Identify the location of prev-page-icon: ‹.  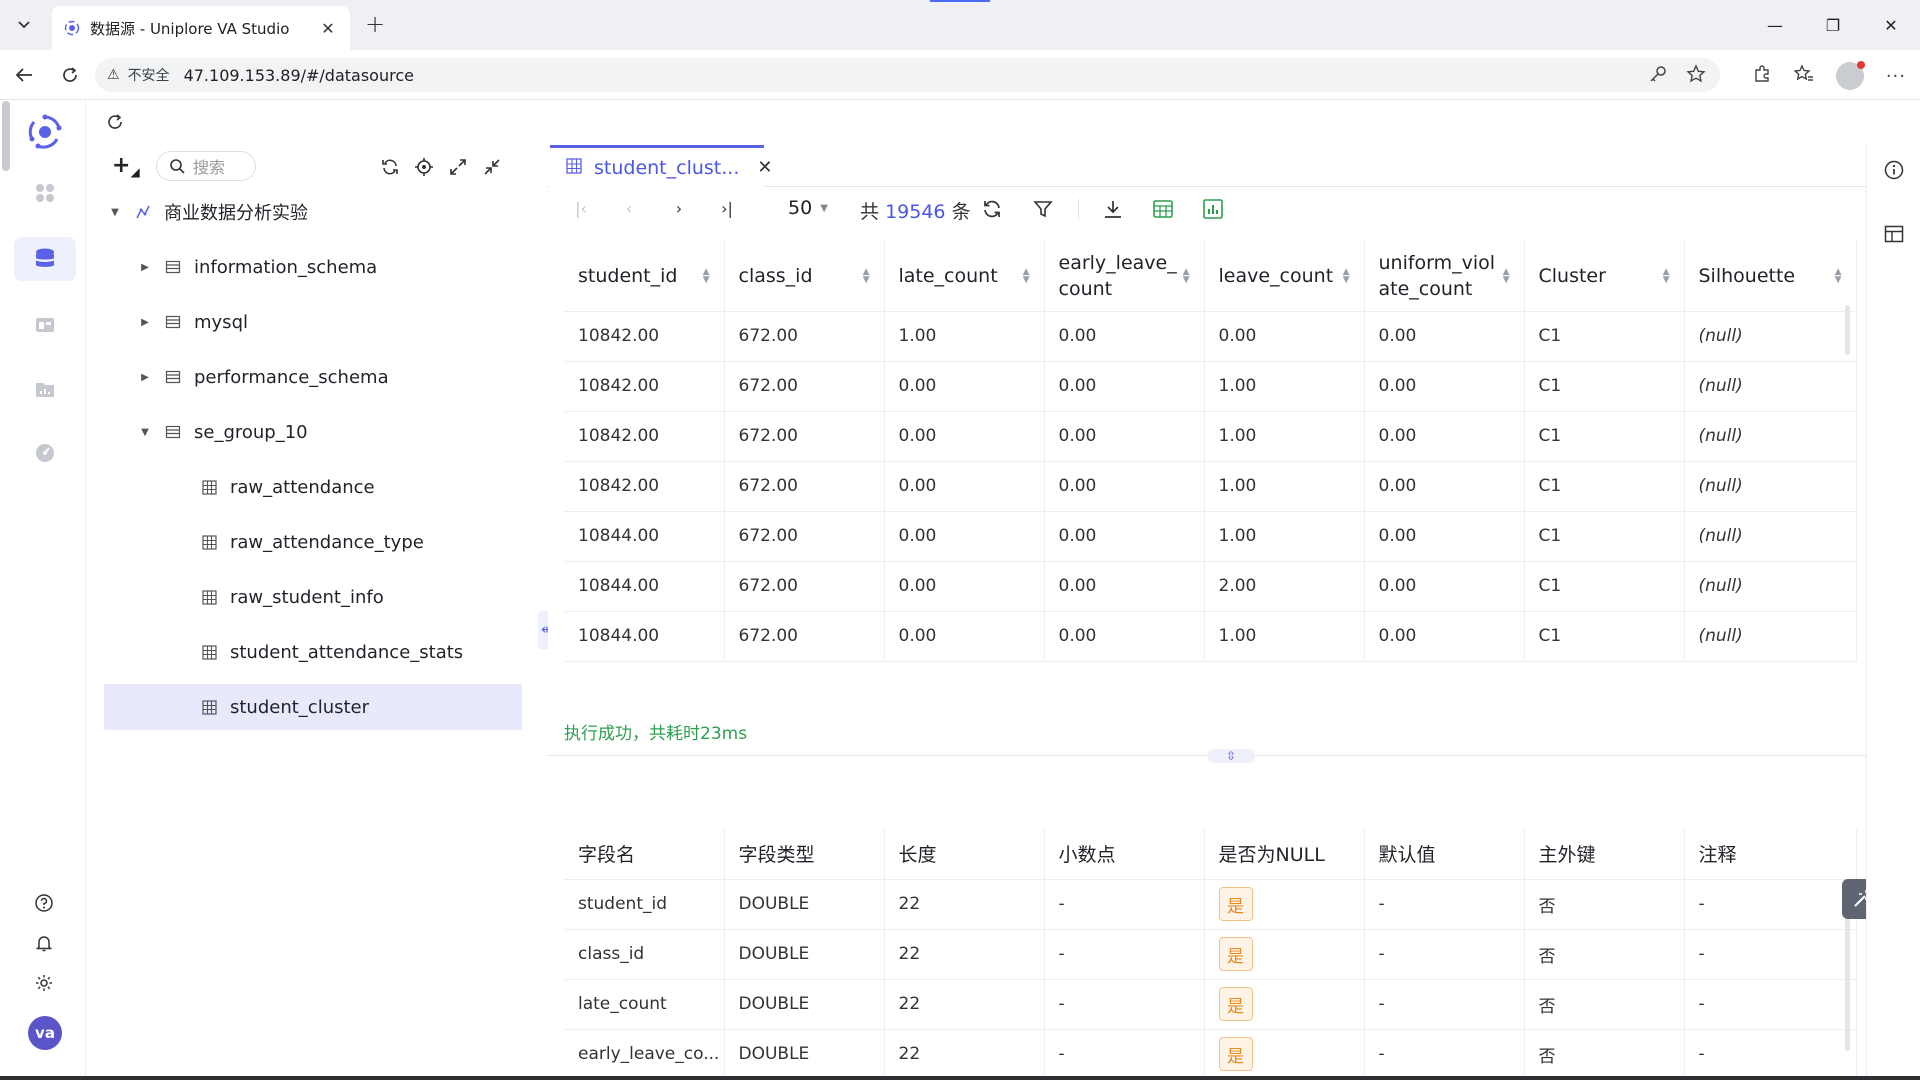
(629, 208).